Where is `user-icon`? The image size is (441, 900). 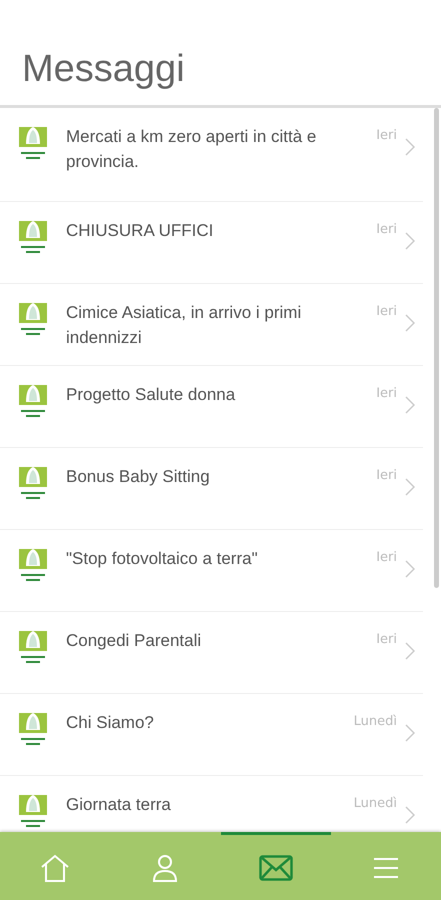 user-icon is located at coordinates (165, 867).